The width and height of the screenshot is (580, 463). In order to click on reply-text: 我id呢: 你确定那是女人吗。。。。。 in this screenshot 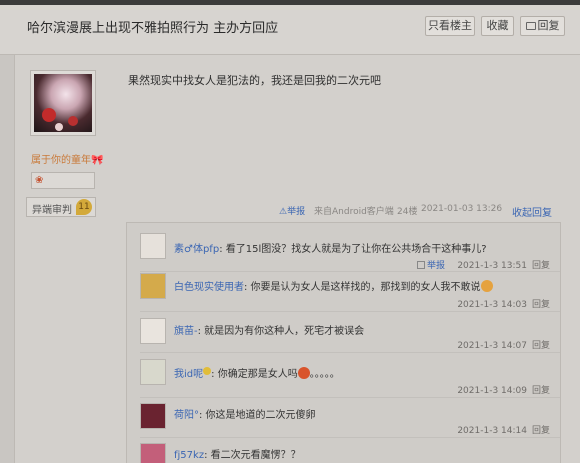, I will do `click(257, 373)`.